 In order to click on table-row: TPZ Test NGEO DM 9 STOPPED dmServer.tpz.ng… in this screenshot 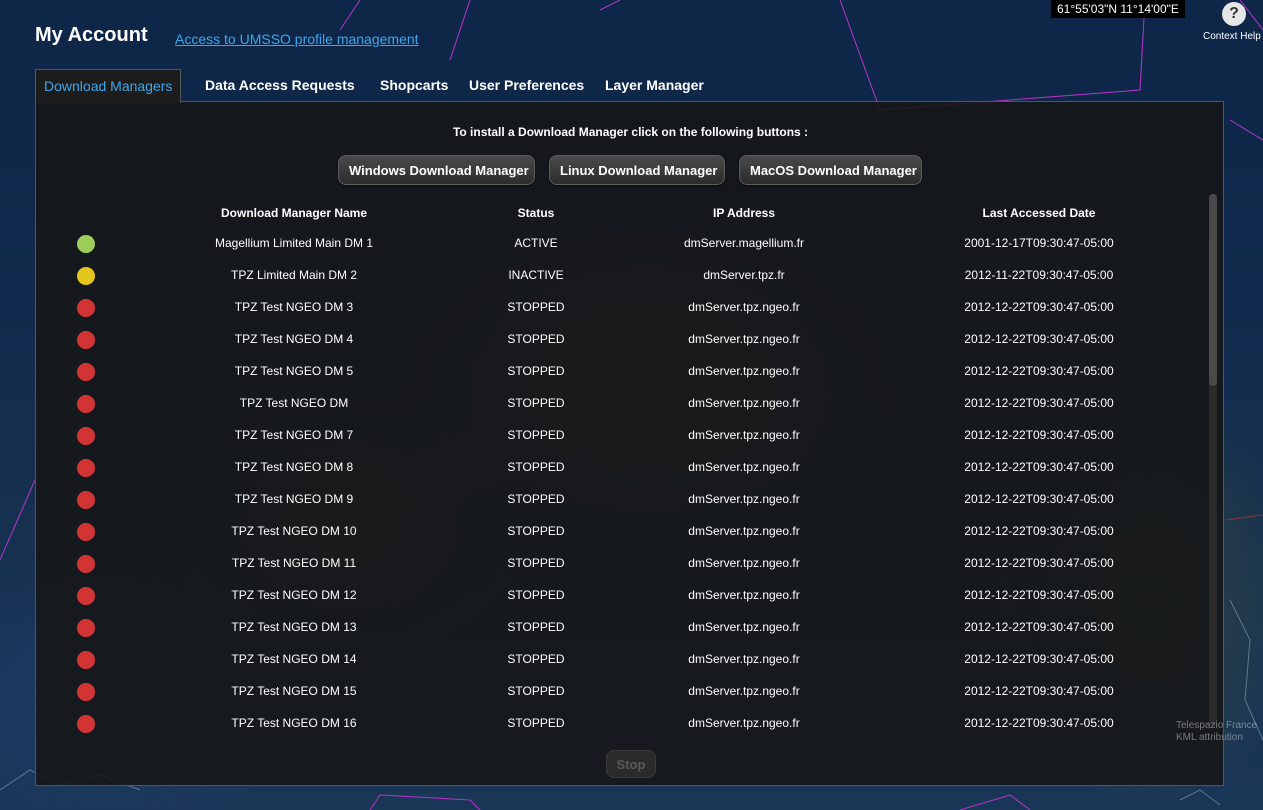, I will do `click(630, 499)`.